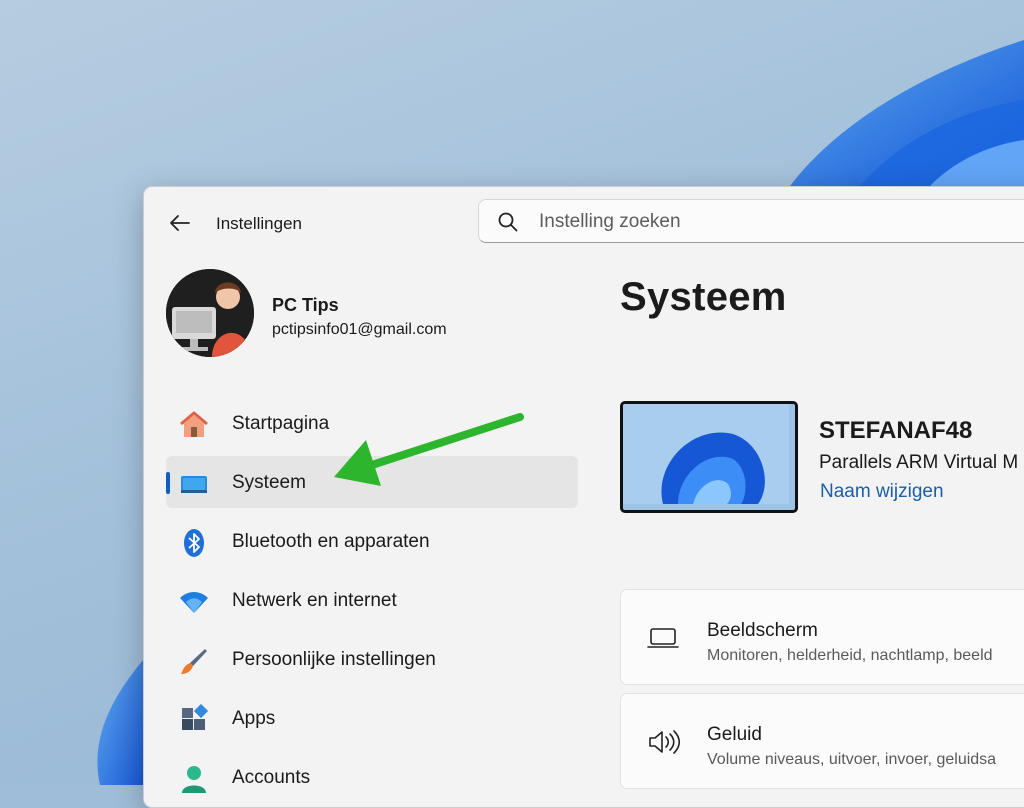  I want to click on wallpaper-thumbnail-image, so click(706, 454).